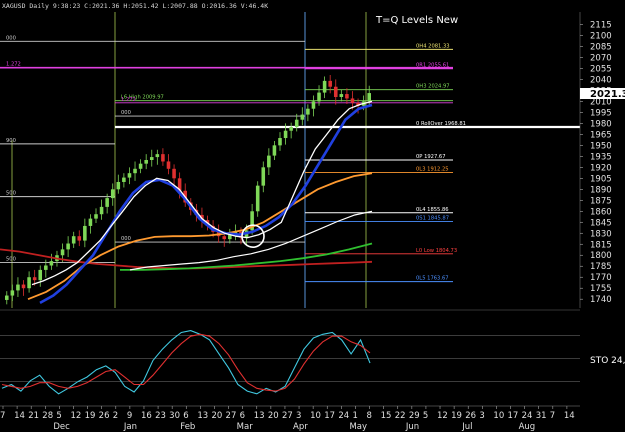  What do you see at coordinates (601, 201) in the screenshot?
I see `price-tick-label-16: 1875` at bounding box center [601, 201].